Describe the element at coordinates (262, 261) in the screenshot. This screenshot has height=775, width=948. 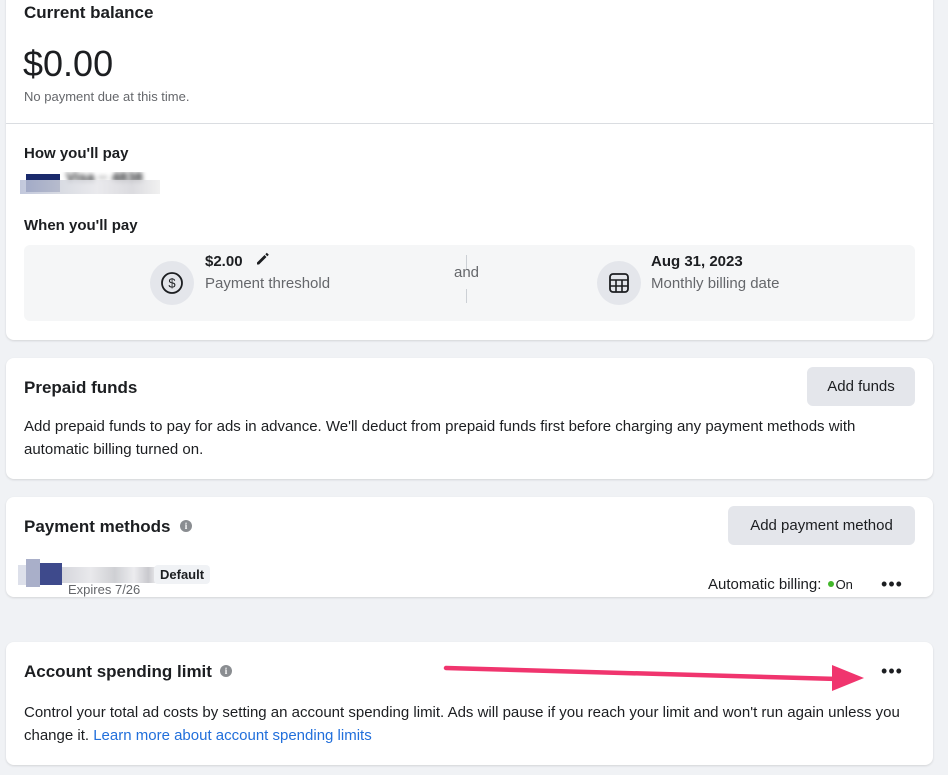
I see `edit-threshold-pencil-icon` at that location.